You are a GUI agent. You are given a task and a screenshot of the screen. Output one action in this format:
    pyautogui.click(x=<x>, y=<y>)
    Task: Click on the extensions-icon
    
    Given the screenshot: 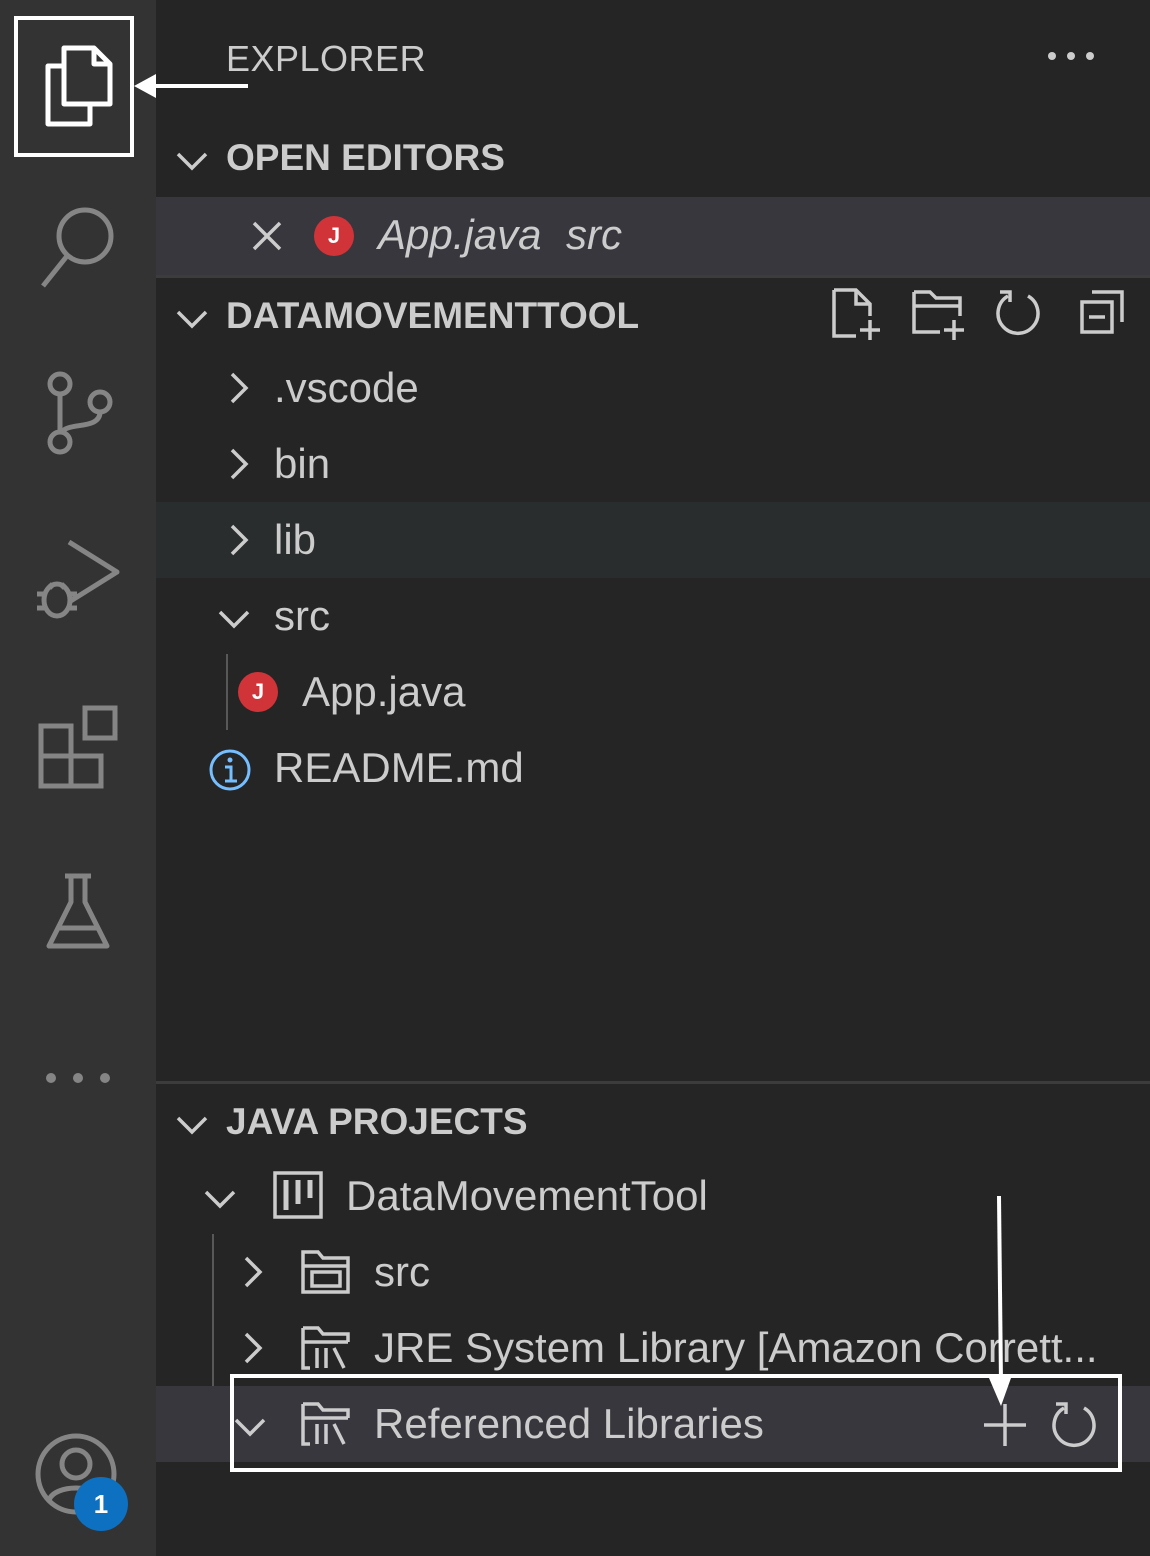 What is the action you would take?
    pyautogui.click(x=78, y=747)
    